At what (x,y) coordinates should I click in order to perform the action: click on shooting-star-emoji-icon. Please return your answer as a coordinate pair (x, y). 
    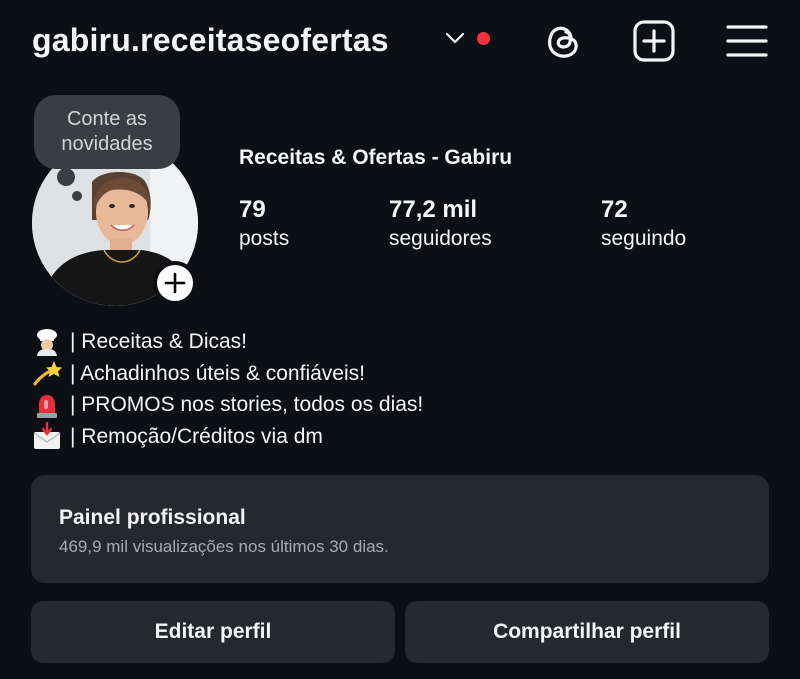
    Looking at the image, I should click on (47, 373).